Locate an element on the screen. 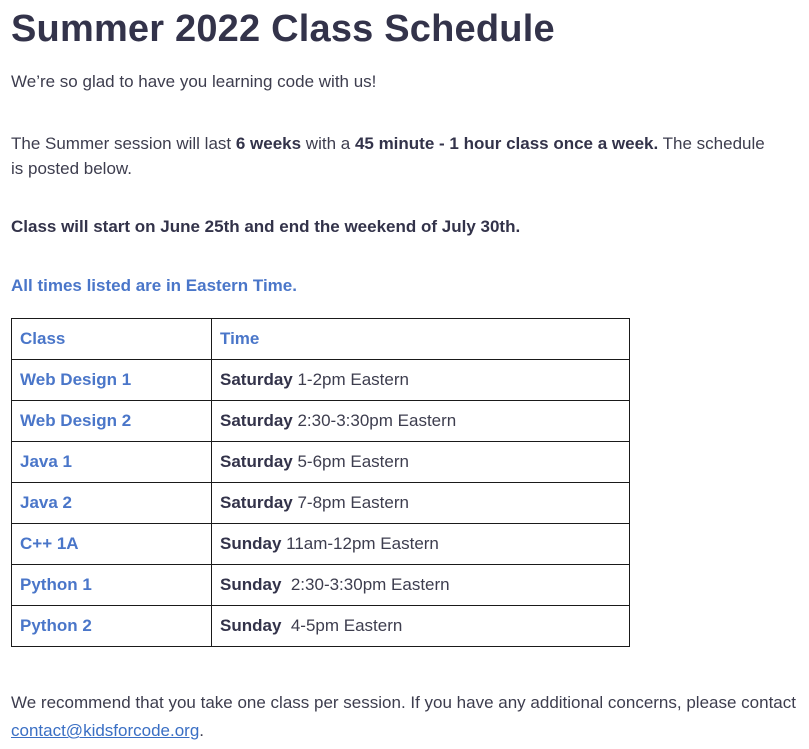 Image resolution: width=809 pixels, height=749 pixels. session-frequency: 45 minute - 1 hour class once a week. is located at coordinates (506, 143).